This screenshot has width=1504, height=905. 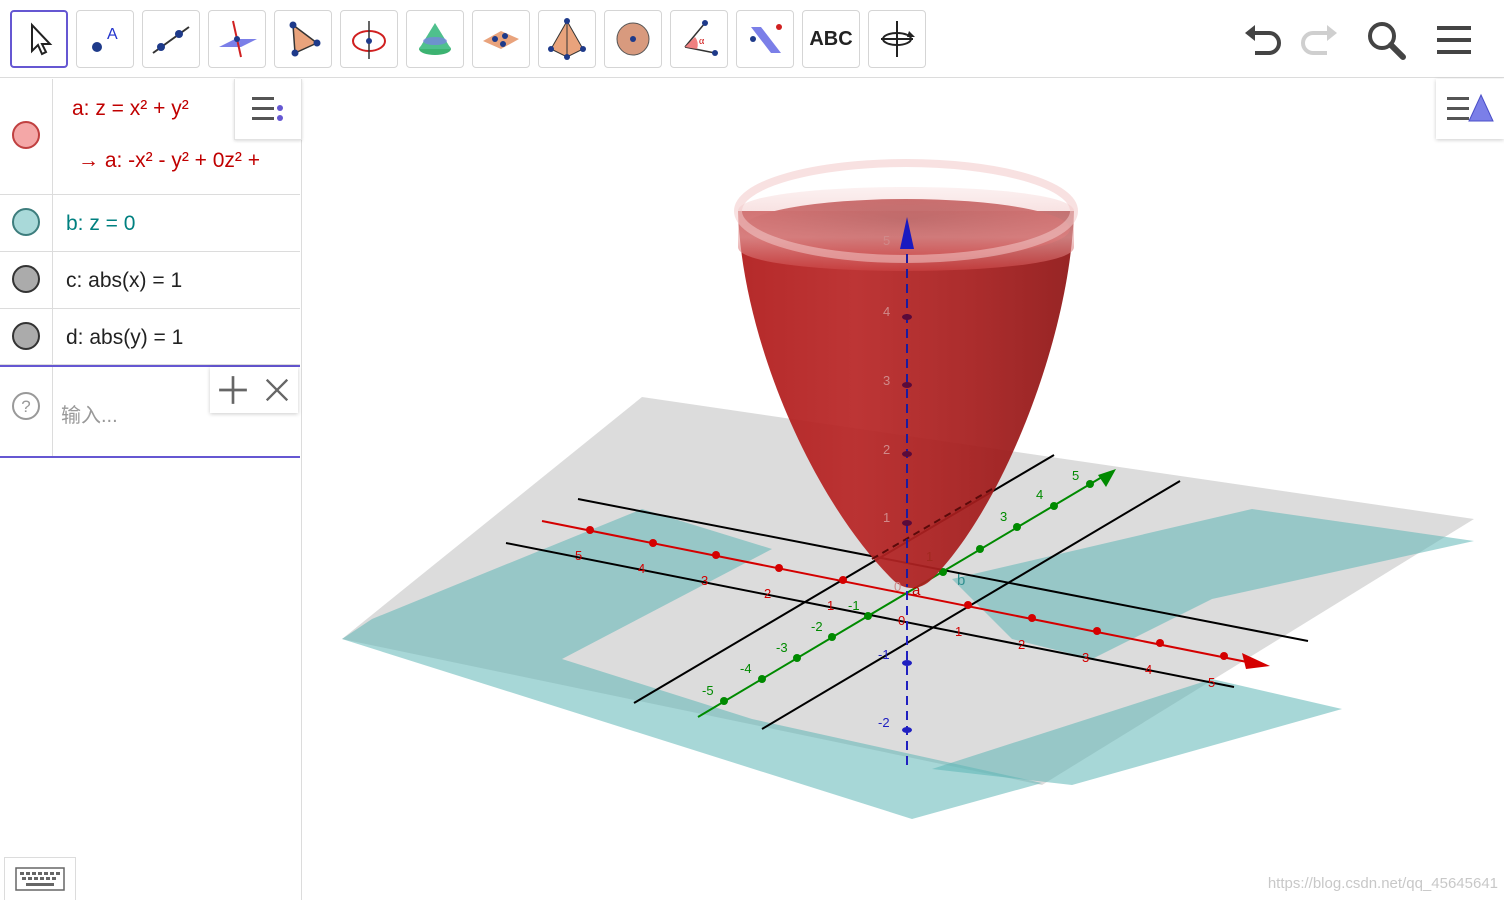 I want to click on sphere-icon, so click(x=633, y=39).